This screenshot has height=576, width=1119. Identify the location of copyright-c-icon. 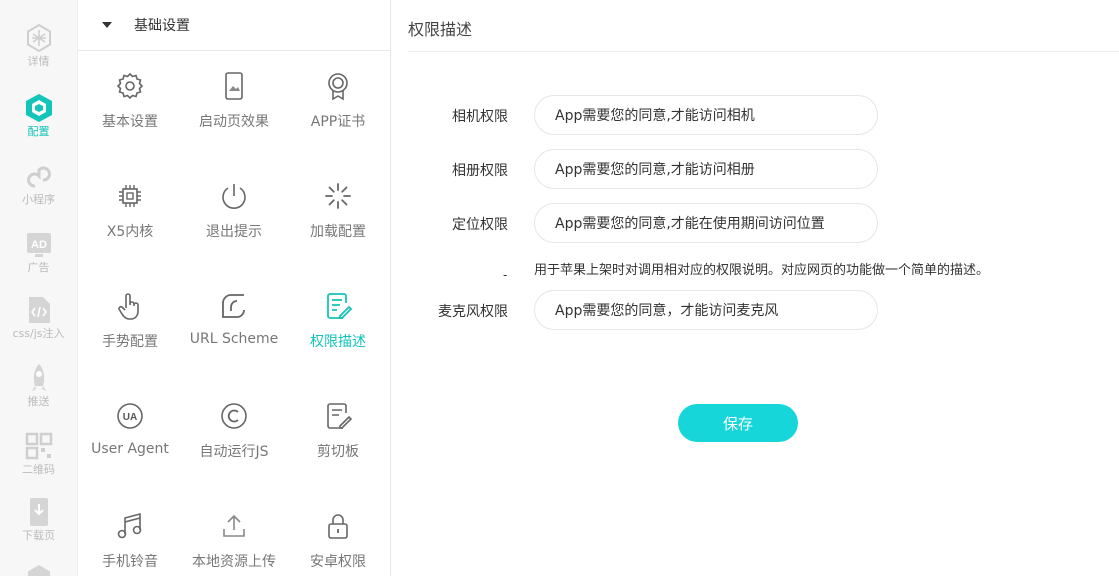
(234, 416).